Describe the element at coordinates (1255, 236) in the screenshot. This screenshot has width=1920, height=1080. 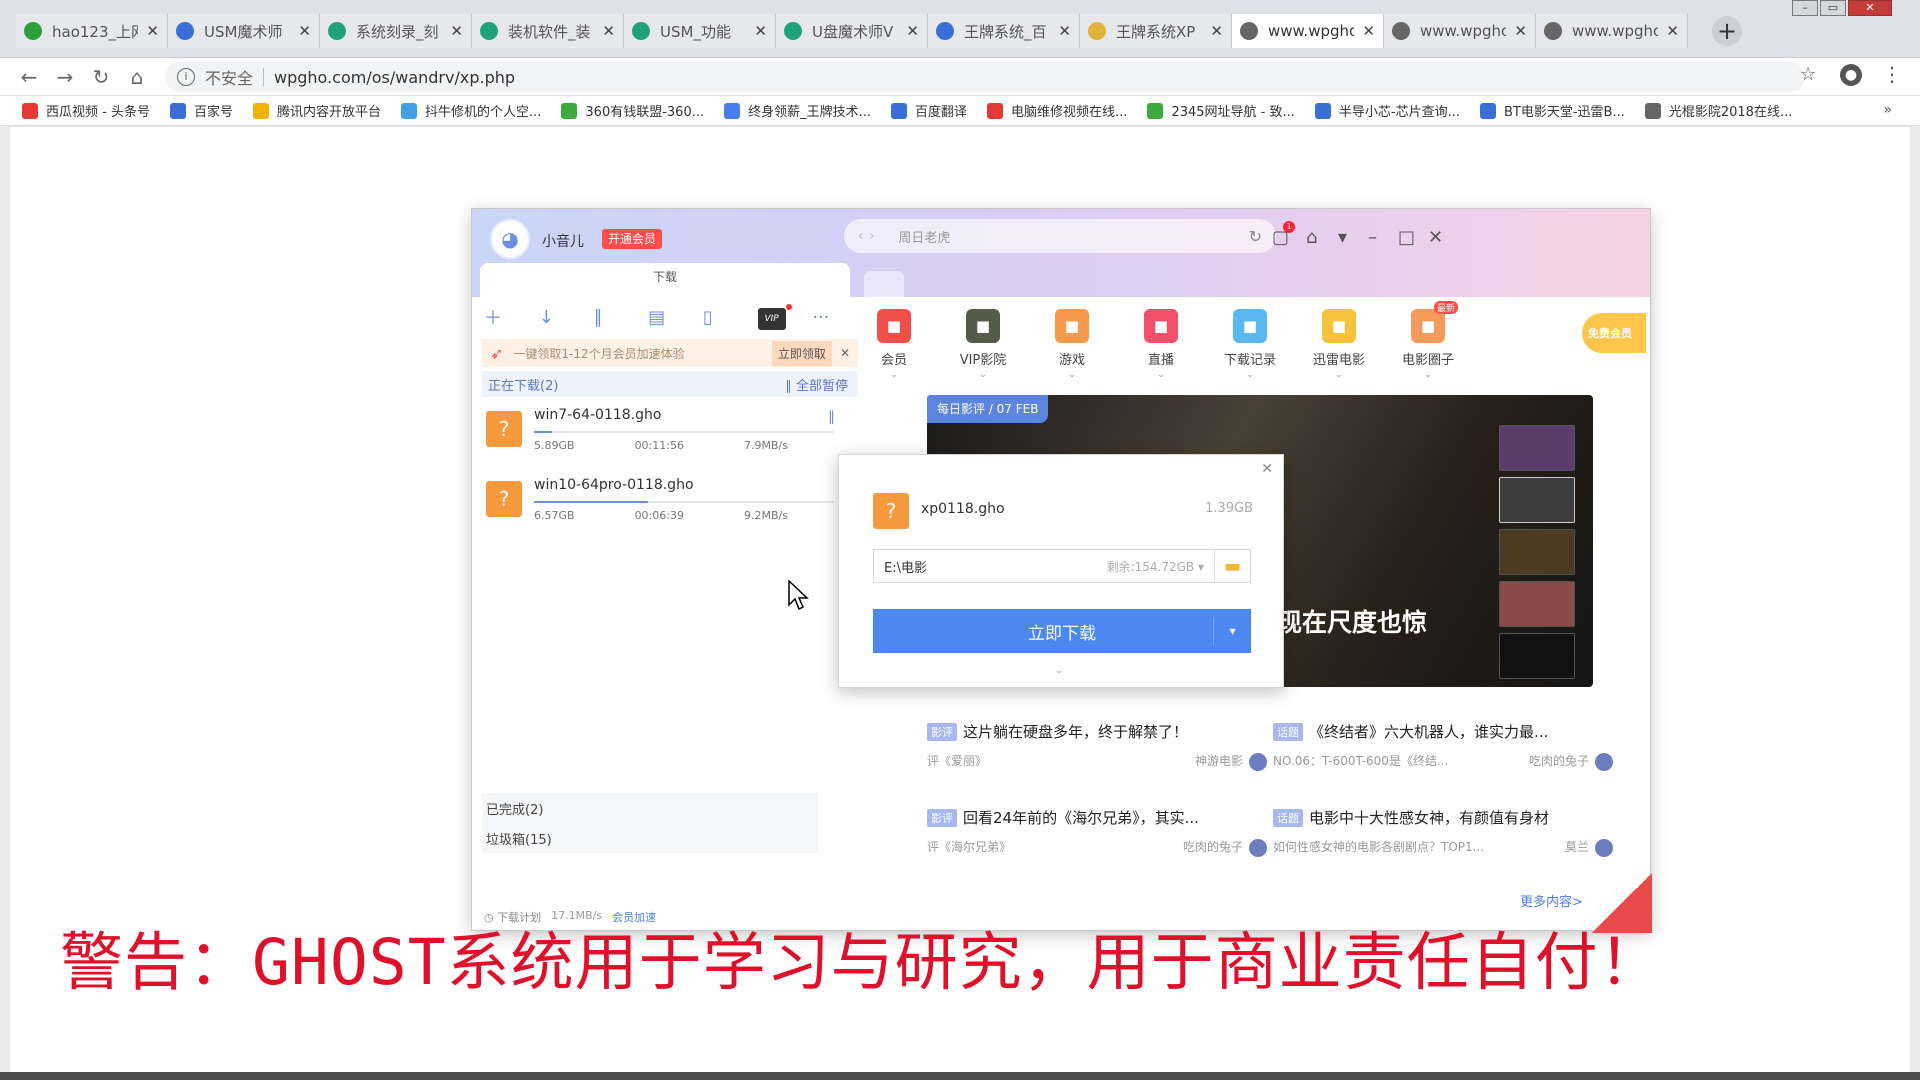
I see `refresh-icon: ↻` at that location.